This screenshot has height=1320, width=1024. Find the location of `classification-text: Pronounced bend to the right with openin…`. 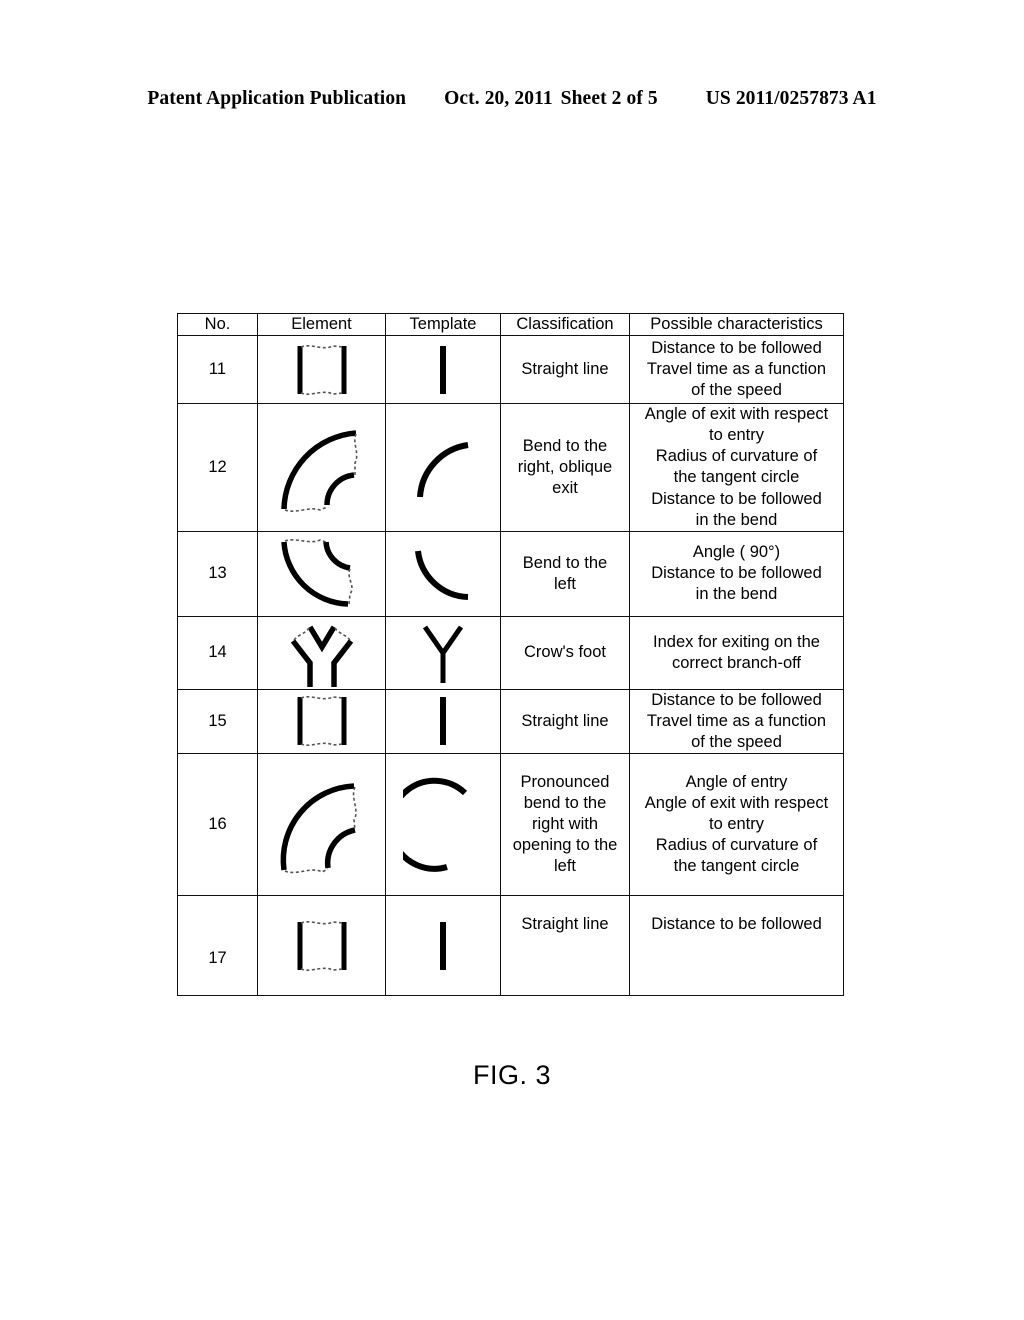

classification-text: Pronounced bend to the right with openin… is located at coordinates (565, 825).